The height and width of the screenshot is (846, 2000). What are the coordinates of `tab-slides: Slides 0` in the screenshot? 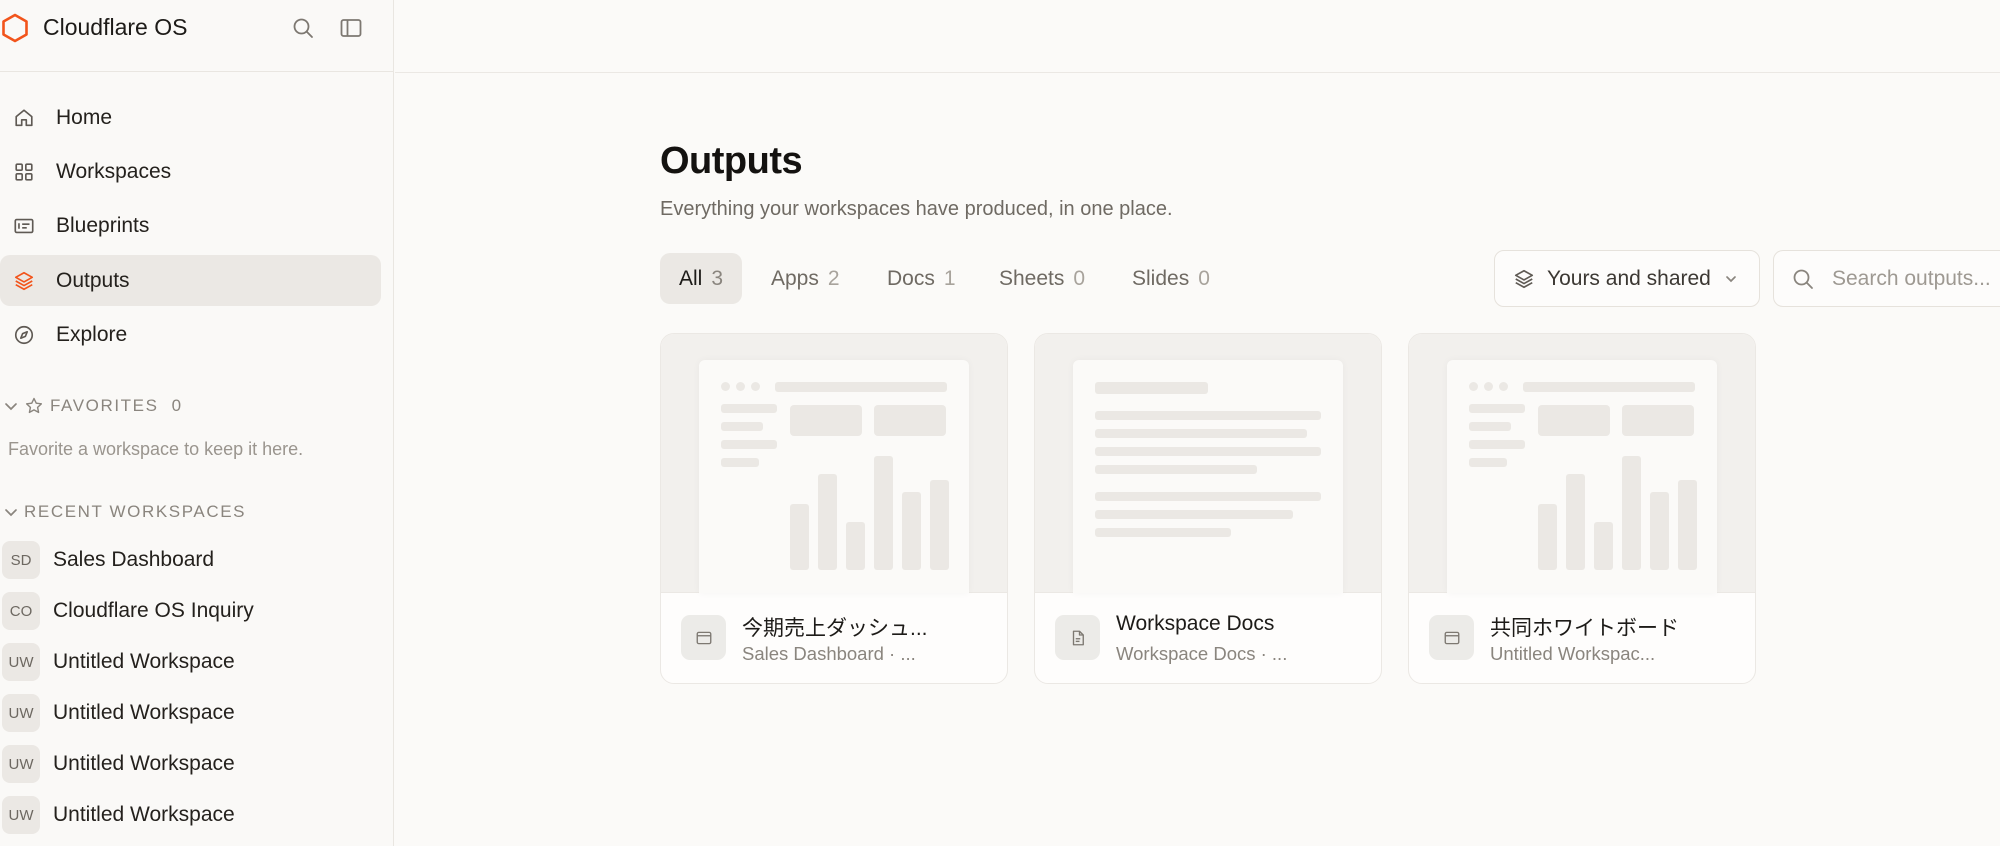 It's located at (1171, 278).